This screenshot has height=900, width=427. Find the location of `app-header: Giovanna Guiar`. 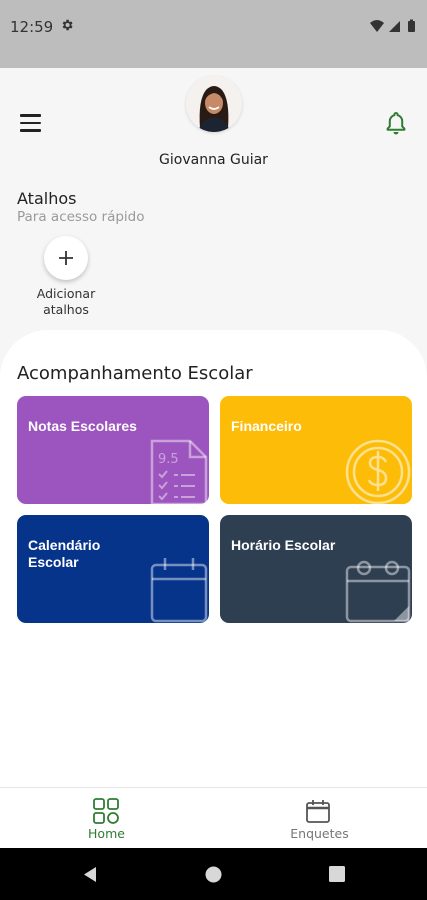

app-header: Giovanna Guiar is located at coordinates (213, 124).